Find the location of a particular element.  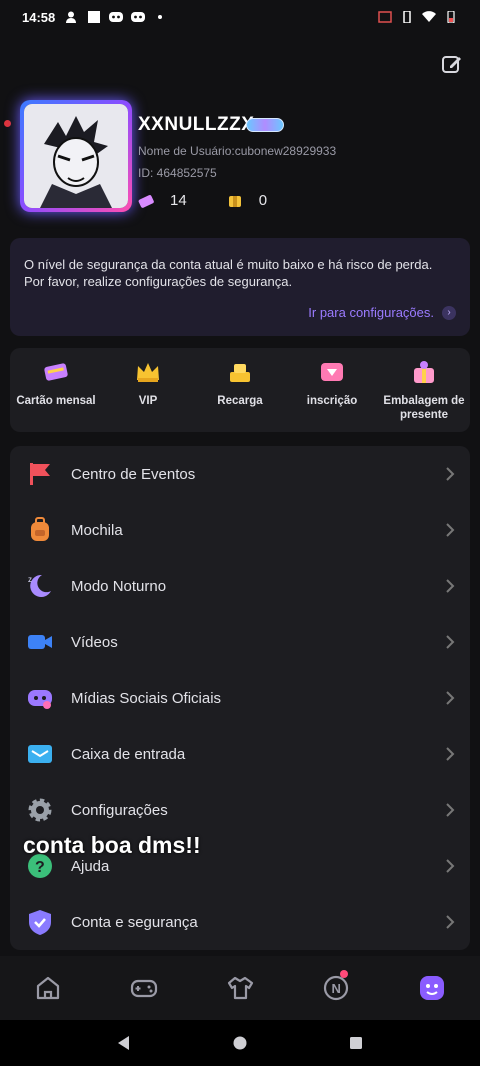

backpack-icon is located at coordinates (40, 529).